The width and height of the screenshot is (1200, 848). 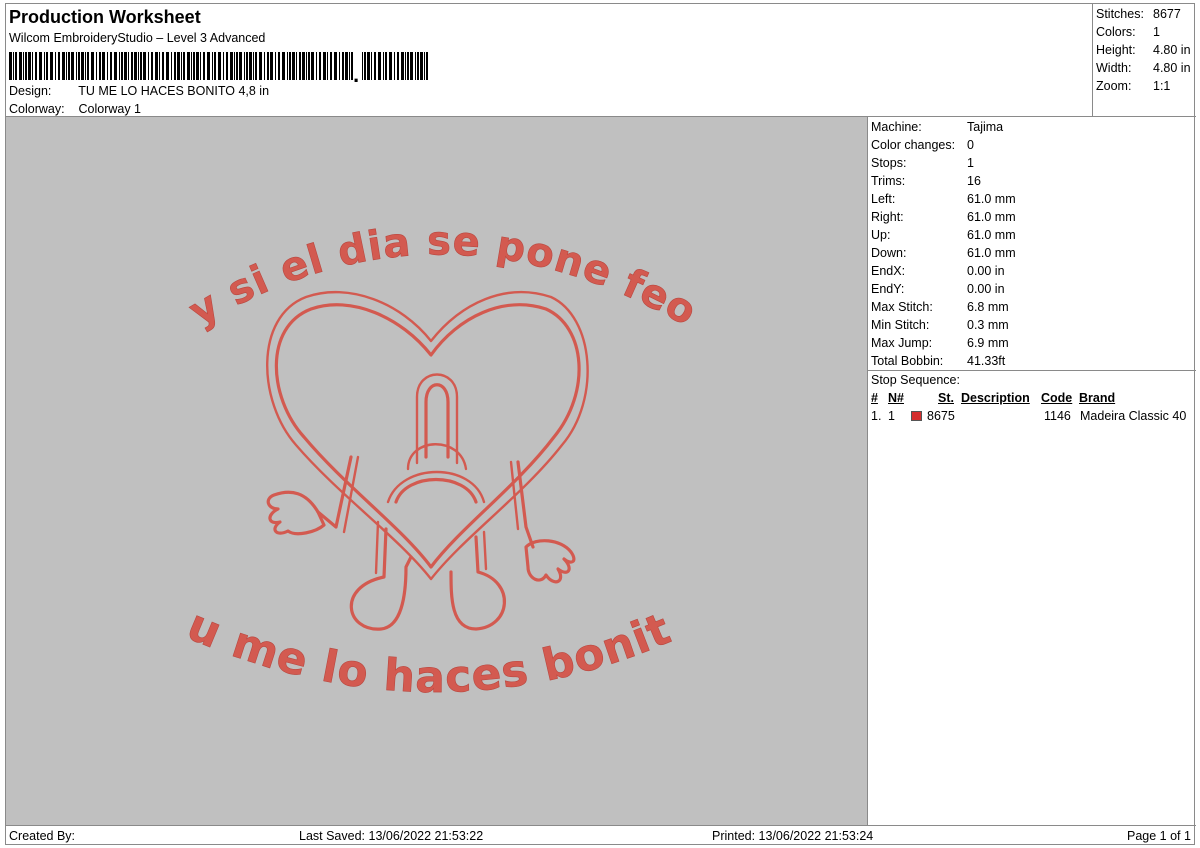 What do you see at coordinates (943, 217) in the screenshot?
I see `spec-row: Right: 61.0 mm` at bounding box center [943, 217].